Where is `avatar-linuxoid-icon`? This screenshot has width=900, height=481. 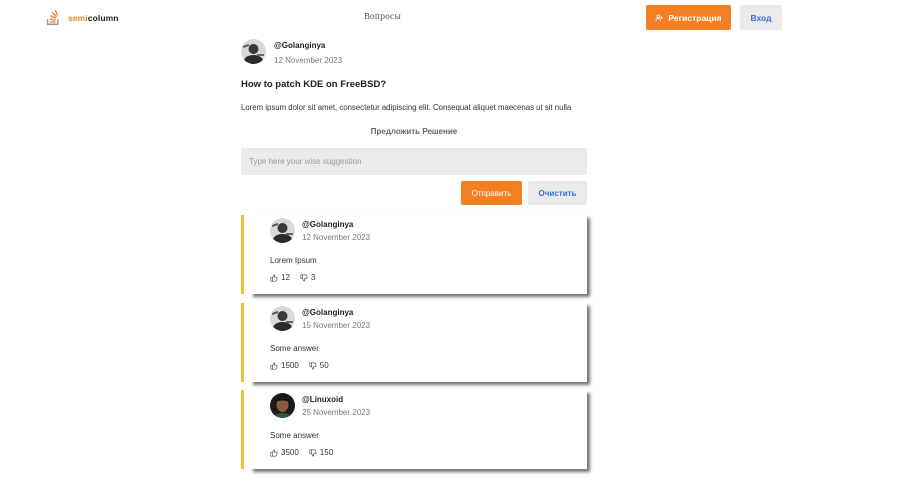 avatar-linuxoid-icon is located at coordinates (282, 405).